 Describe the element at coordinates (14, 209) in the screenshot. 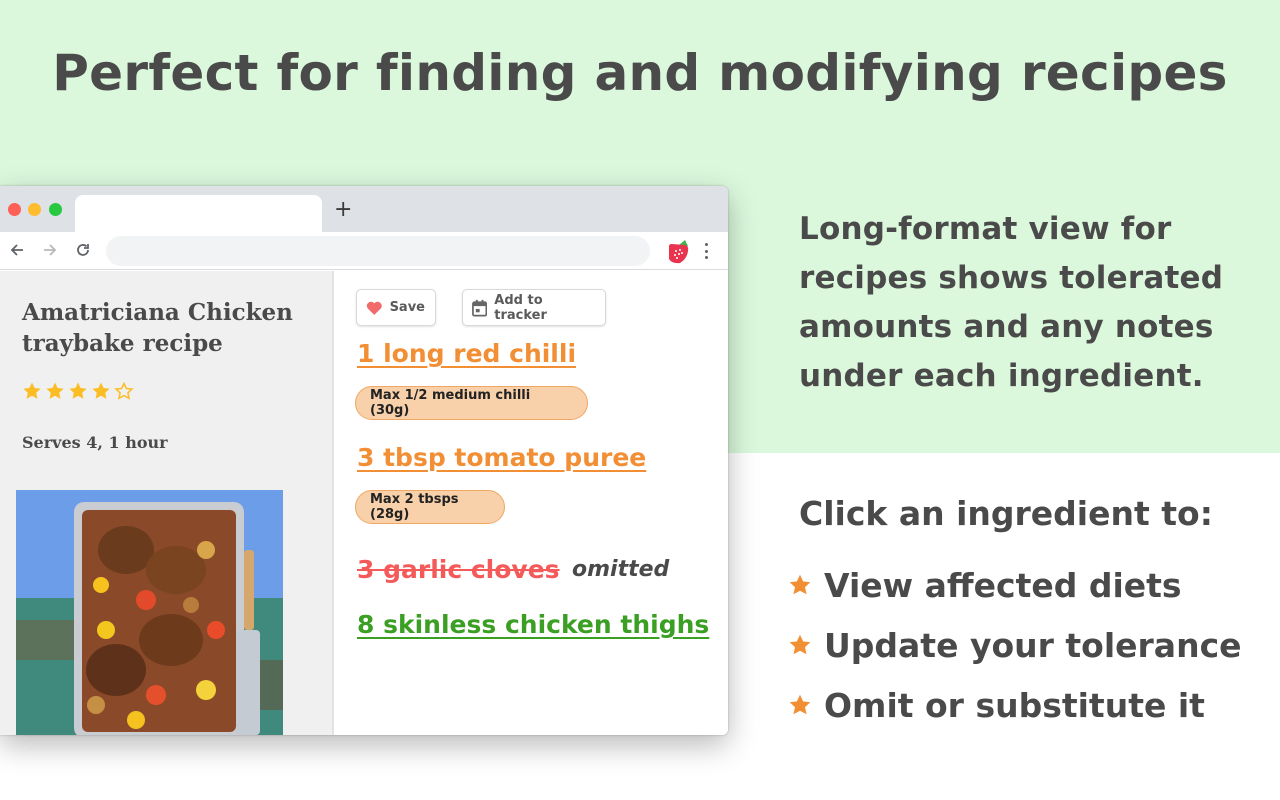

I see `close-window-button` at that location.